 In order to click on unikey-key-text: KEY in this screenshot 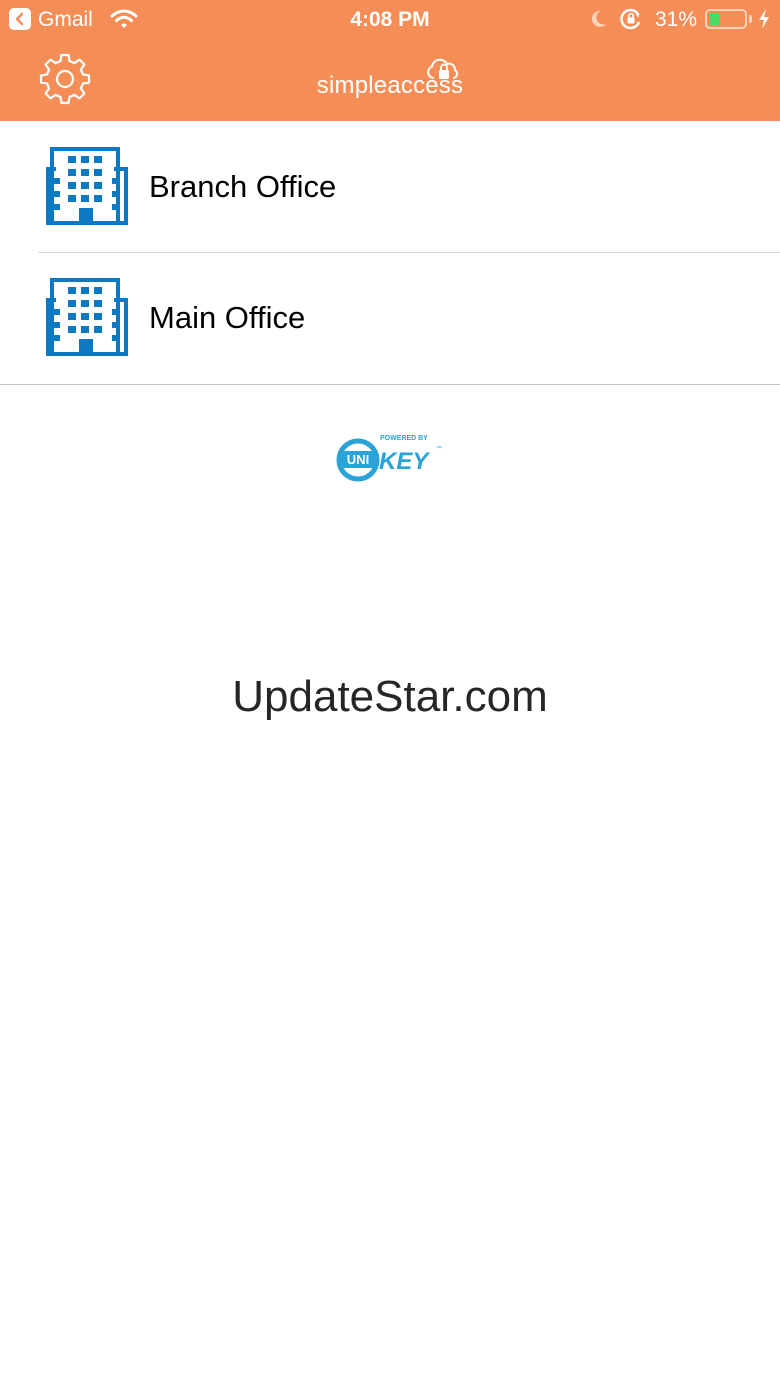, I will do `click(404, 461)`.